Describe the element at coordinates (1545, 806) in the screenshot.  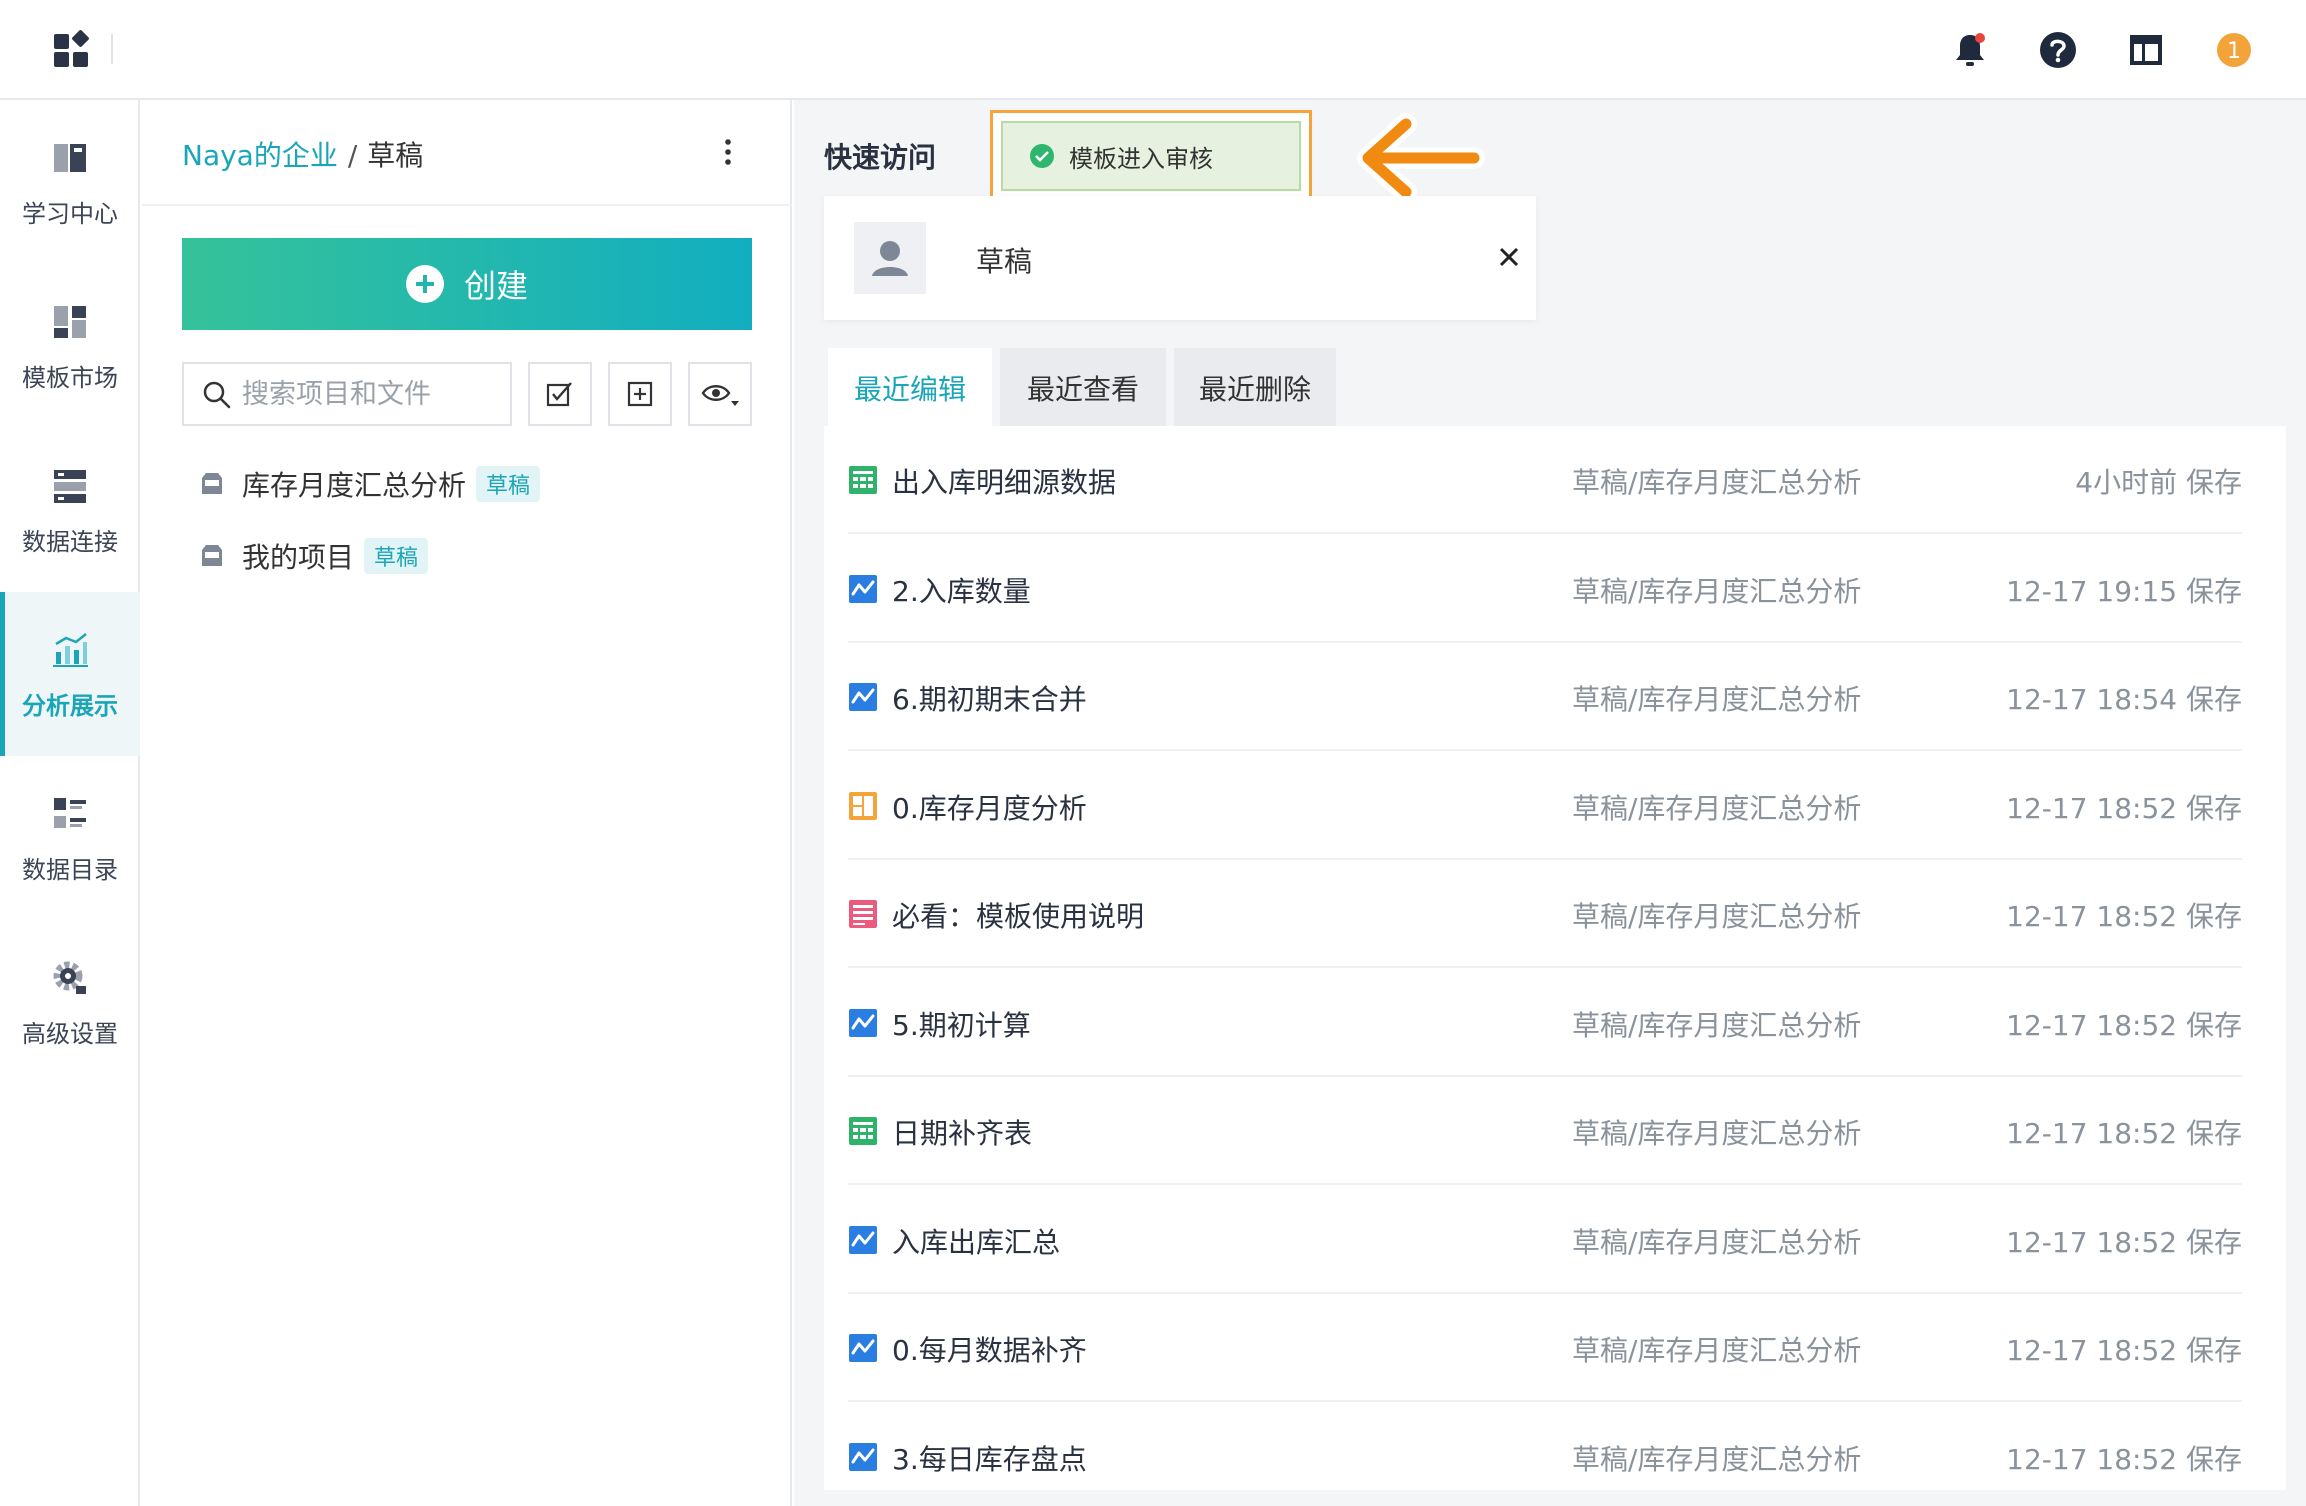
I see `file-row: 0.库存月度分析 草稿/库存月度汇总分析 12-17 18:52 保存` at that location.